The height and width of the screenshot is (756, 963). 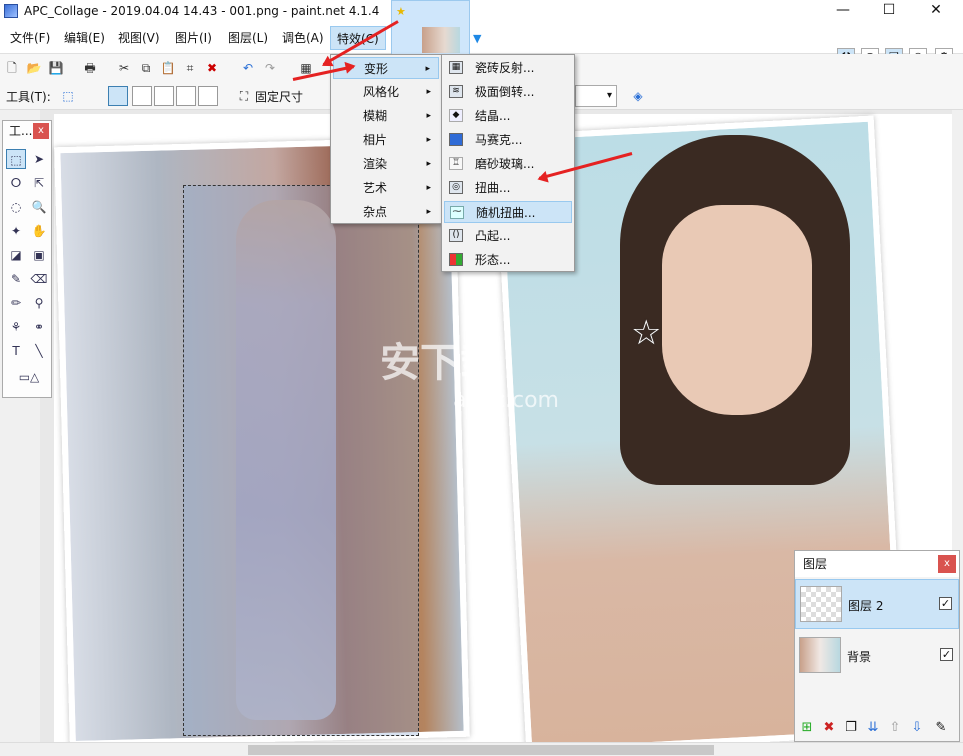 I want to click on horizontal-scrollbar, so click(x=481, y=749).